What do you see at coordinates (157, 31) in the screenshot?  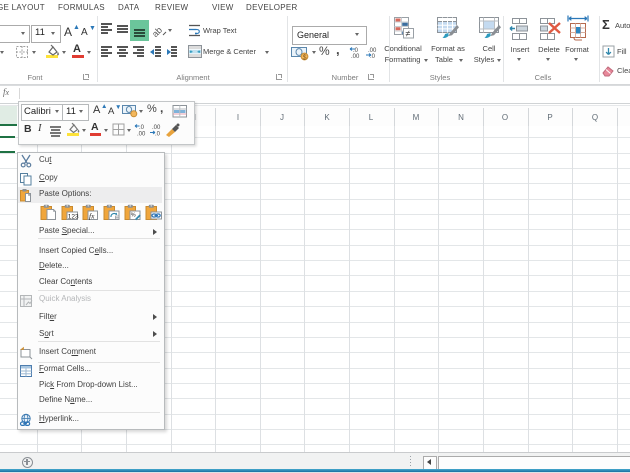 I see `svg-text: ab` at bounding box center [157, 31].